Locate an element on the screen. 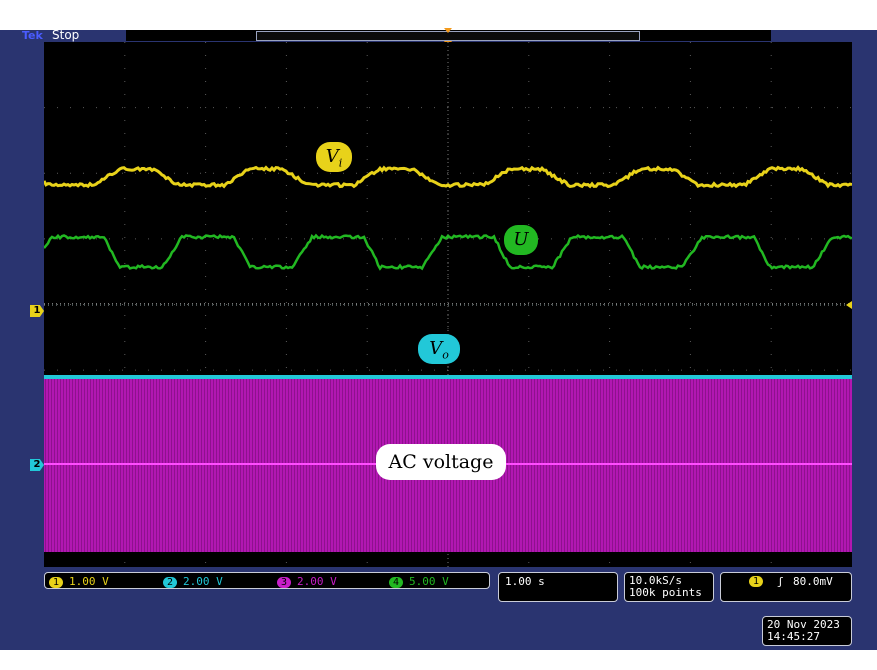 Image resolution: width=877 pixels, height=670 pixels. acquisition-readout: 10.0kS/s 100k points is located at coordinates (669, 587).